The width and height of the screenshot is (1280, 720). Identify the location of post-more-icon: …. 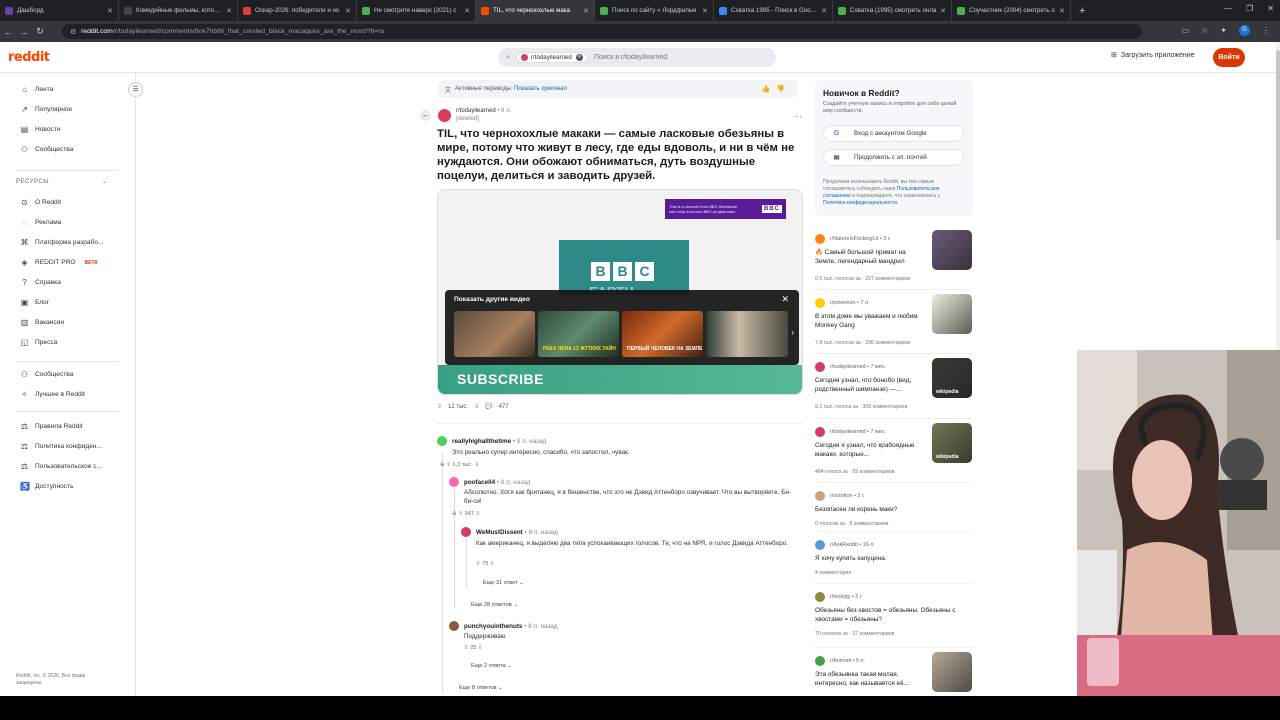
(798, 114).